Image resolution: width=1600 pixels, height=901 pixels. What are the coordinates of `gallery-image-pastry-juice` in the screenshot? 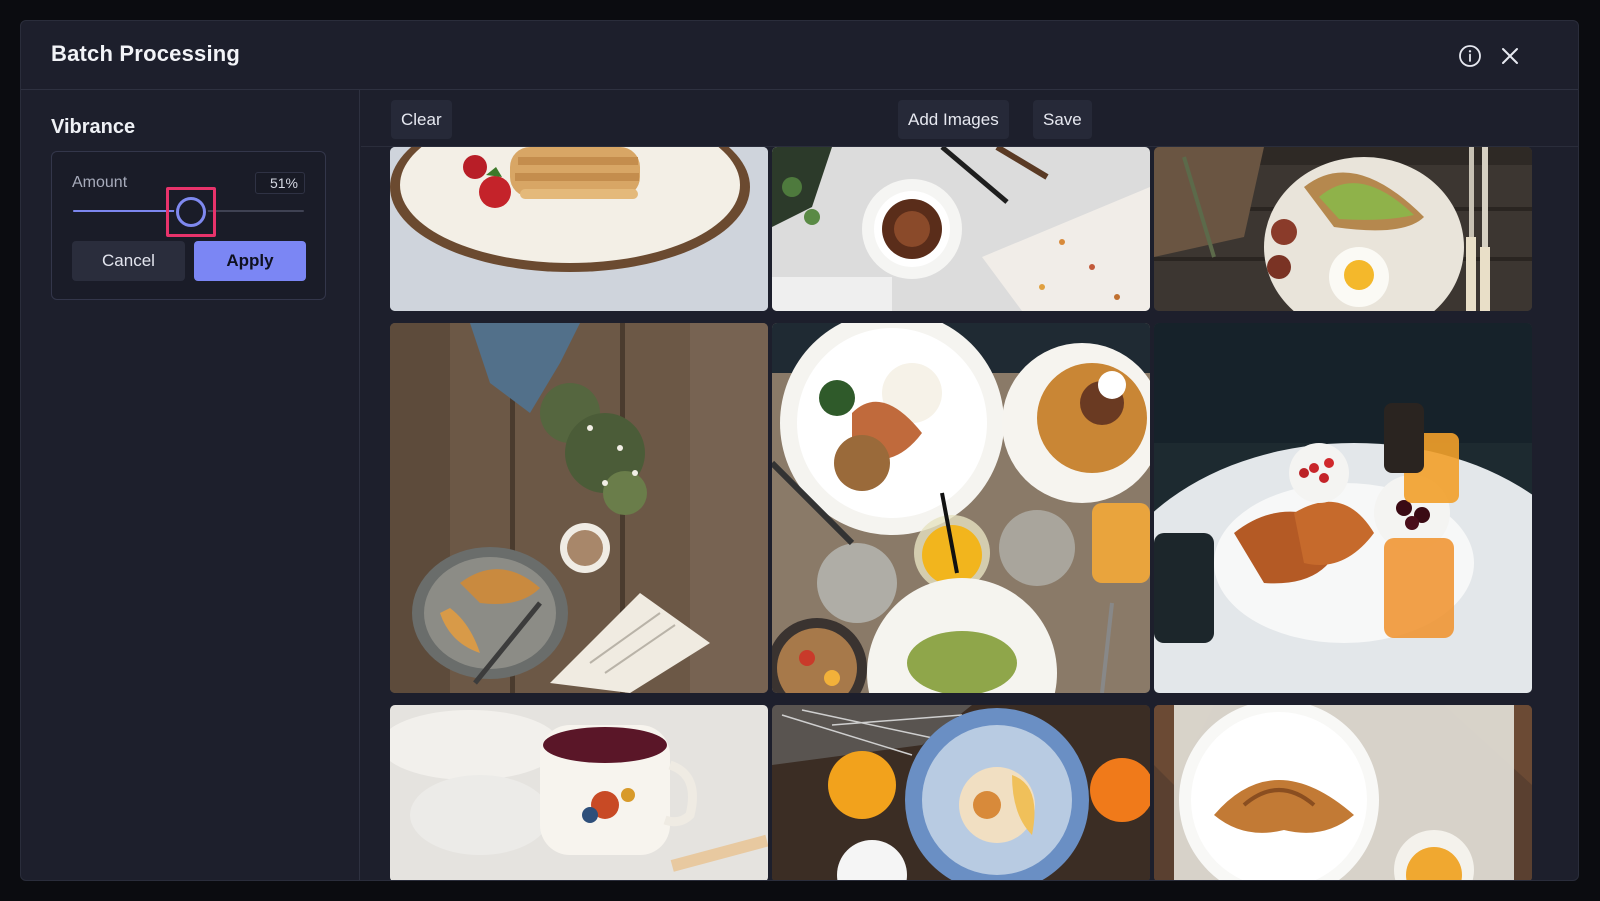 It's located at (961, 792).